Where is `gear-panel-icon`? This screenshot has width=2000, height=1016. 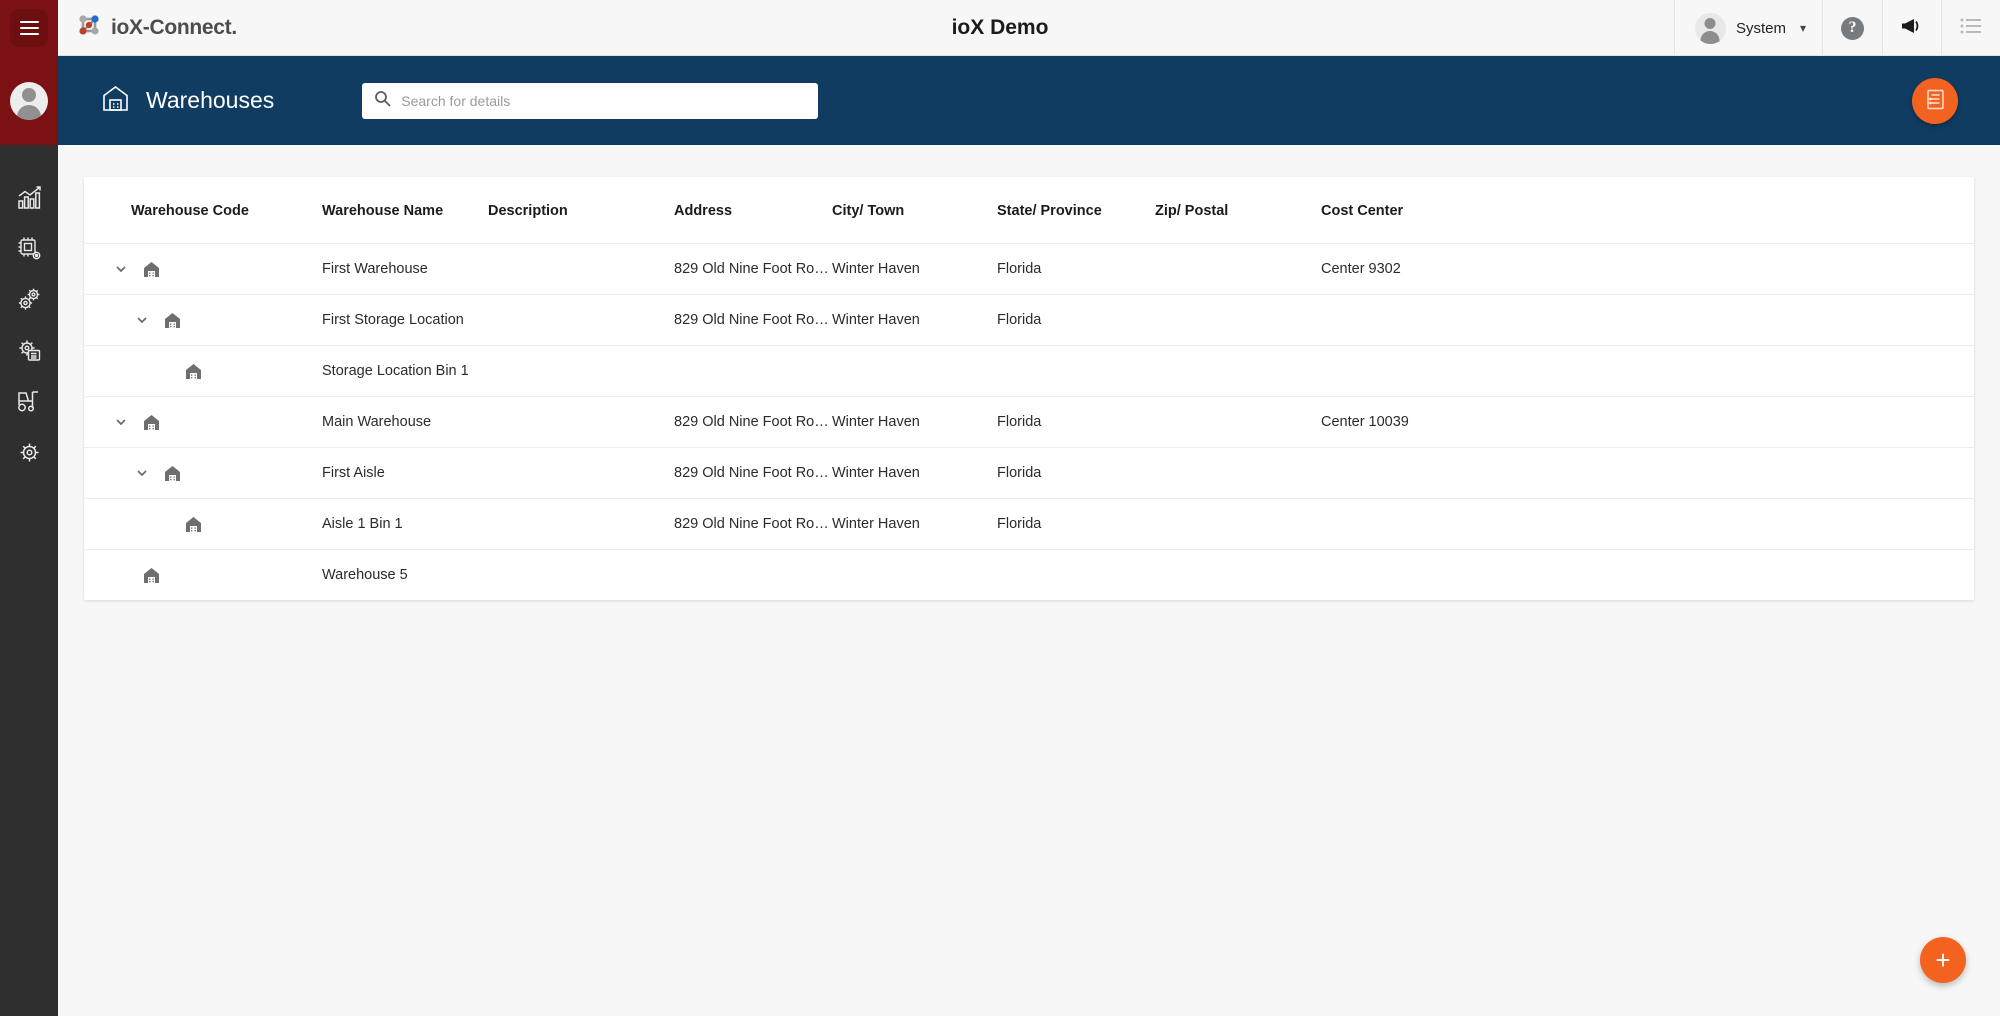 gear-panel-icon is located at coordinates (29, 353).